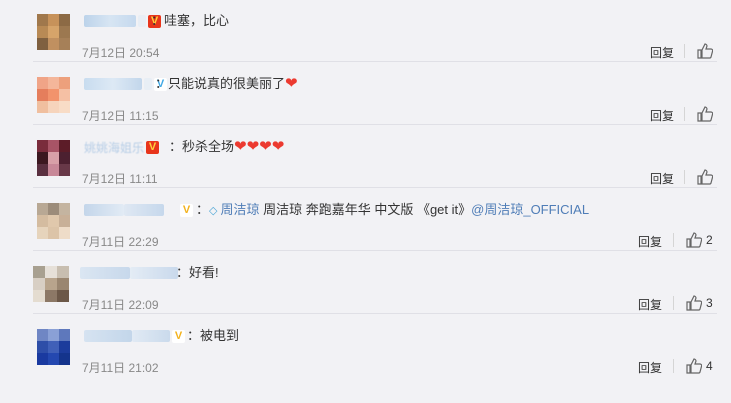  What do you see at coordinates (709, 303) in the screenshot?
I see `like-count: 3` at bounding box center [709, 303].